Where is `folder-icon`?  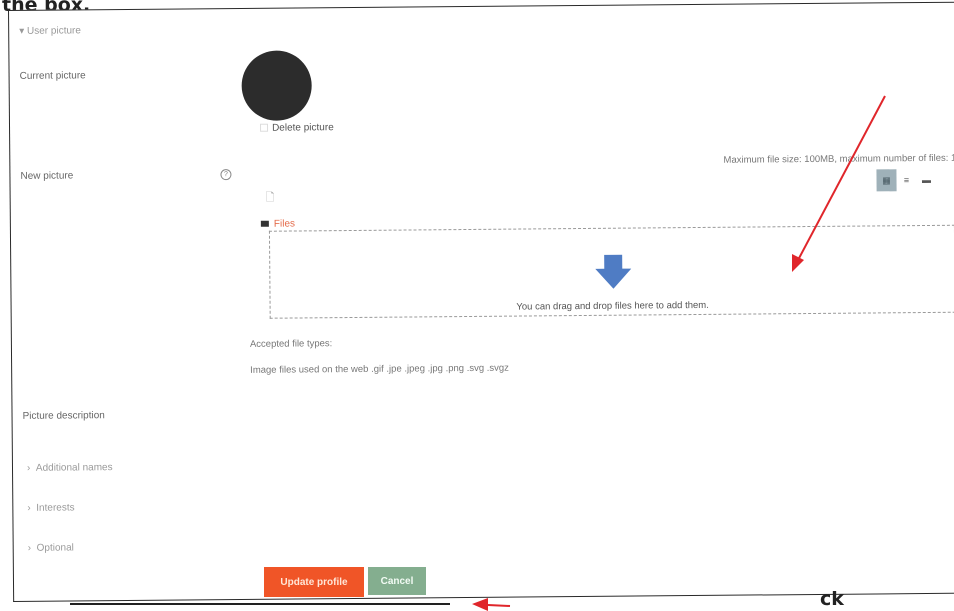
folder-icon is located at coordinates (264, 224).